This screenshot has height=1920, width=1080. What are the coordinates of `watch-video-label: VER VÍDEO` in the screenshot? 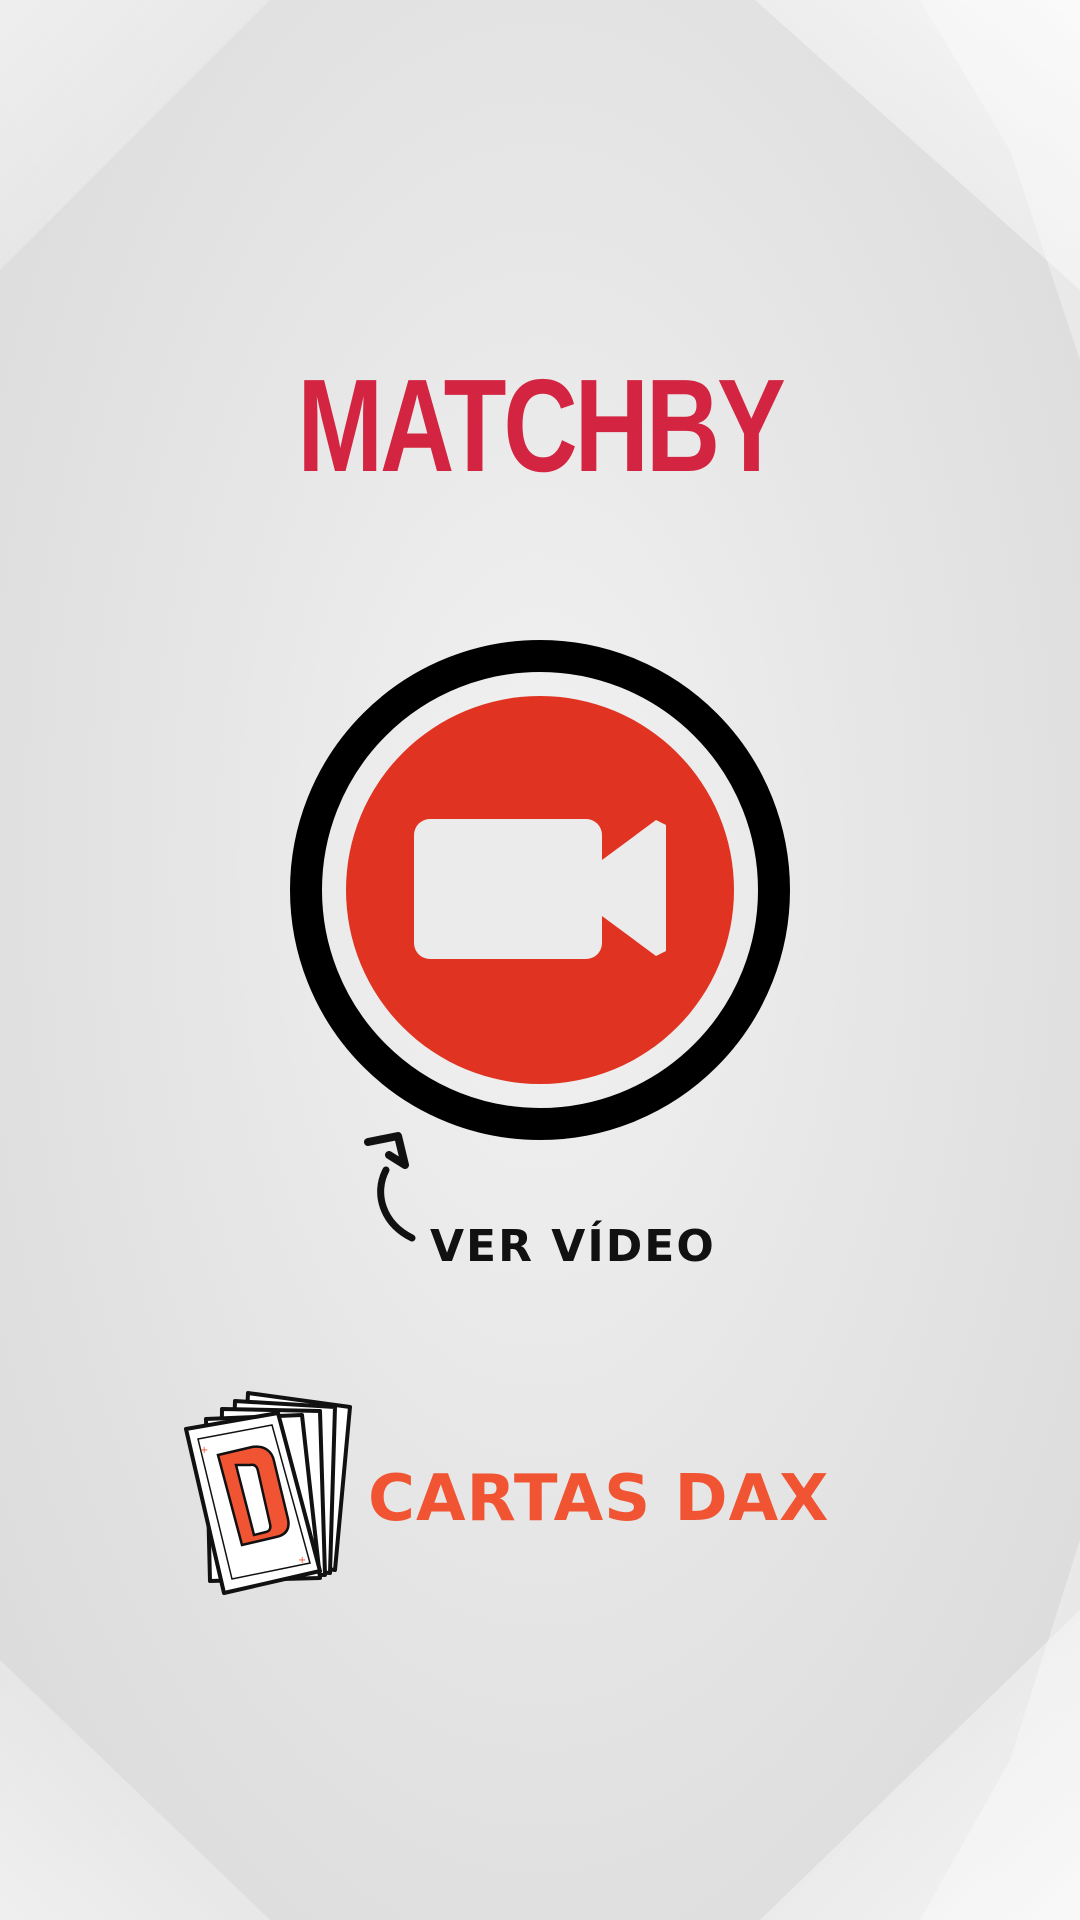 It's located at (573, 1247).